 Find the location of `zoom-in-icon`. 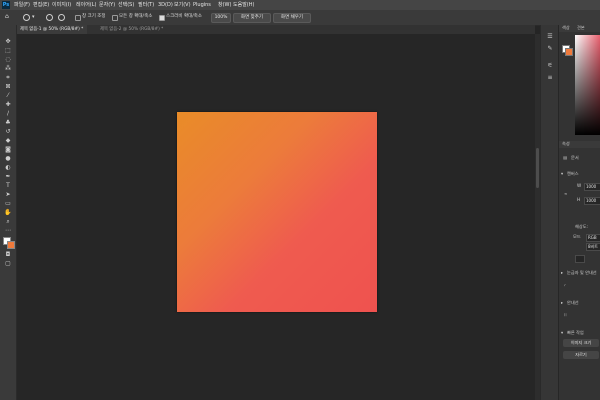

zoom-in-icon is located at coordinates (49, 17).